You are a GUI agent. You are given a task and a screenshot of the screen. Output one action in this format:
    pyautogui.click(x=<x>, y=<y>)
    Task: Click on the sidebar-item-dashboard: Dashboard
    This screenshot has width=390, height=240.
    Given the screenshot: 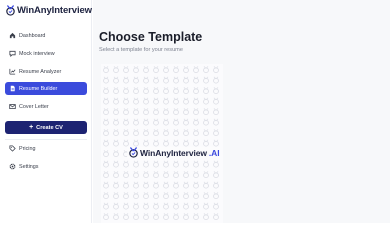 What is the action you would take?
    pyautogui.click(x=46, y=35)
    